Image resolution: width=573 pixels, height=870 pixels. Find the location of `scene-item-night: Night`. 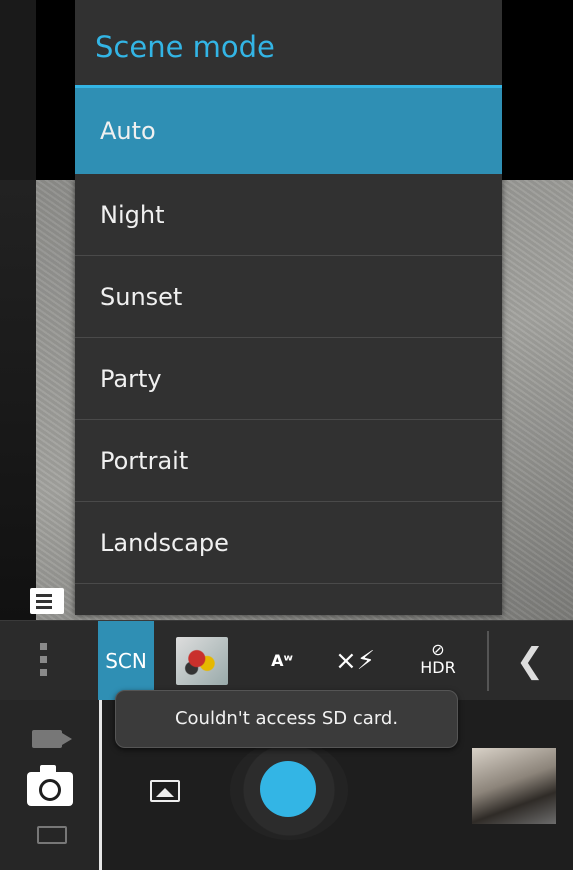

scene-item-night: Night is located at coordinates (288, 215).